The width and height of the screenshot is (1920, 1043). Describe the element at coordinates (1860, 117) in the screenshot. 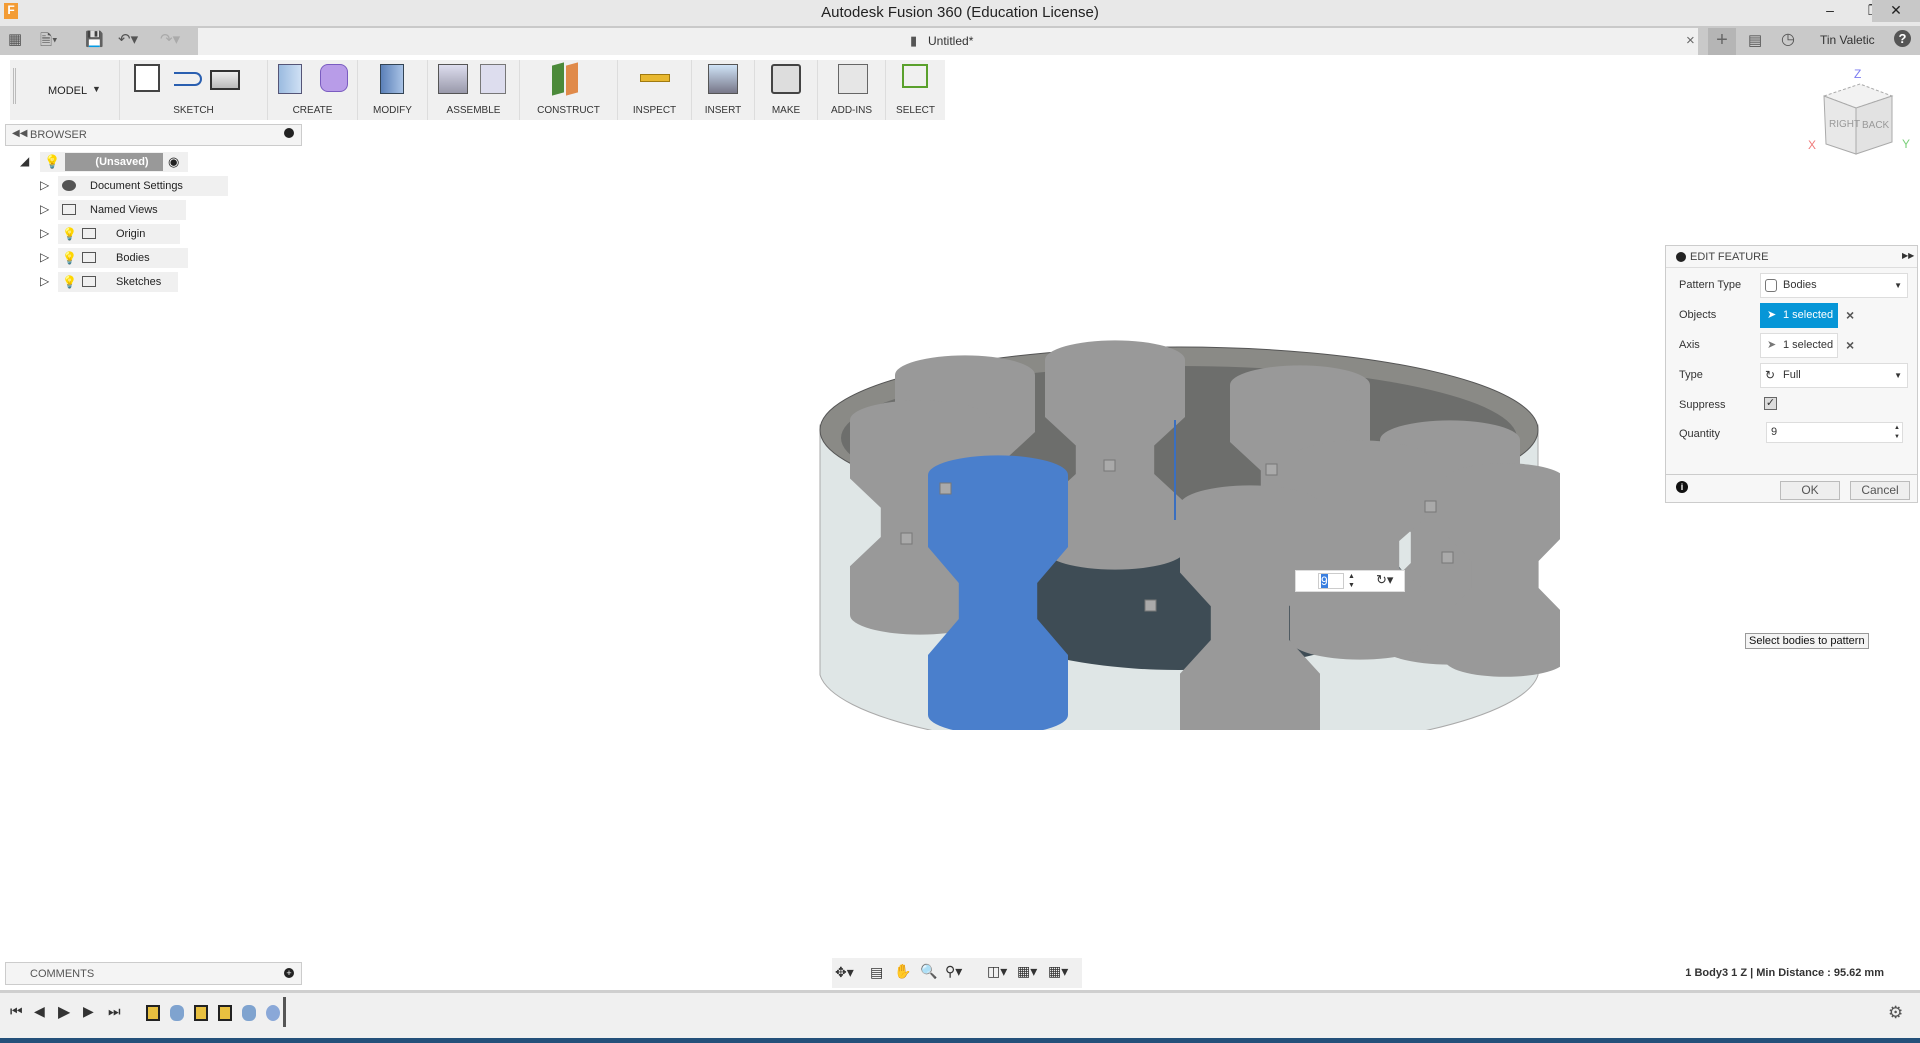

I see `viewcube: RIGHT BACK Z X Y` at that location.